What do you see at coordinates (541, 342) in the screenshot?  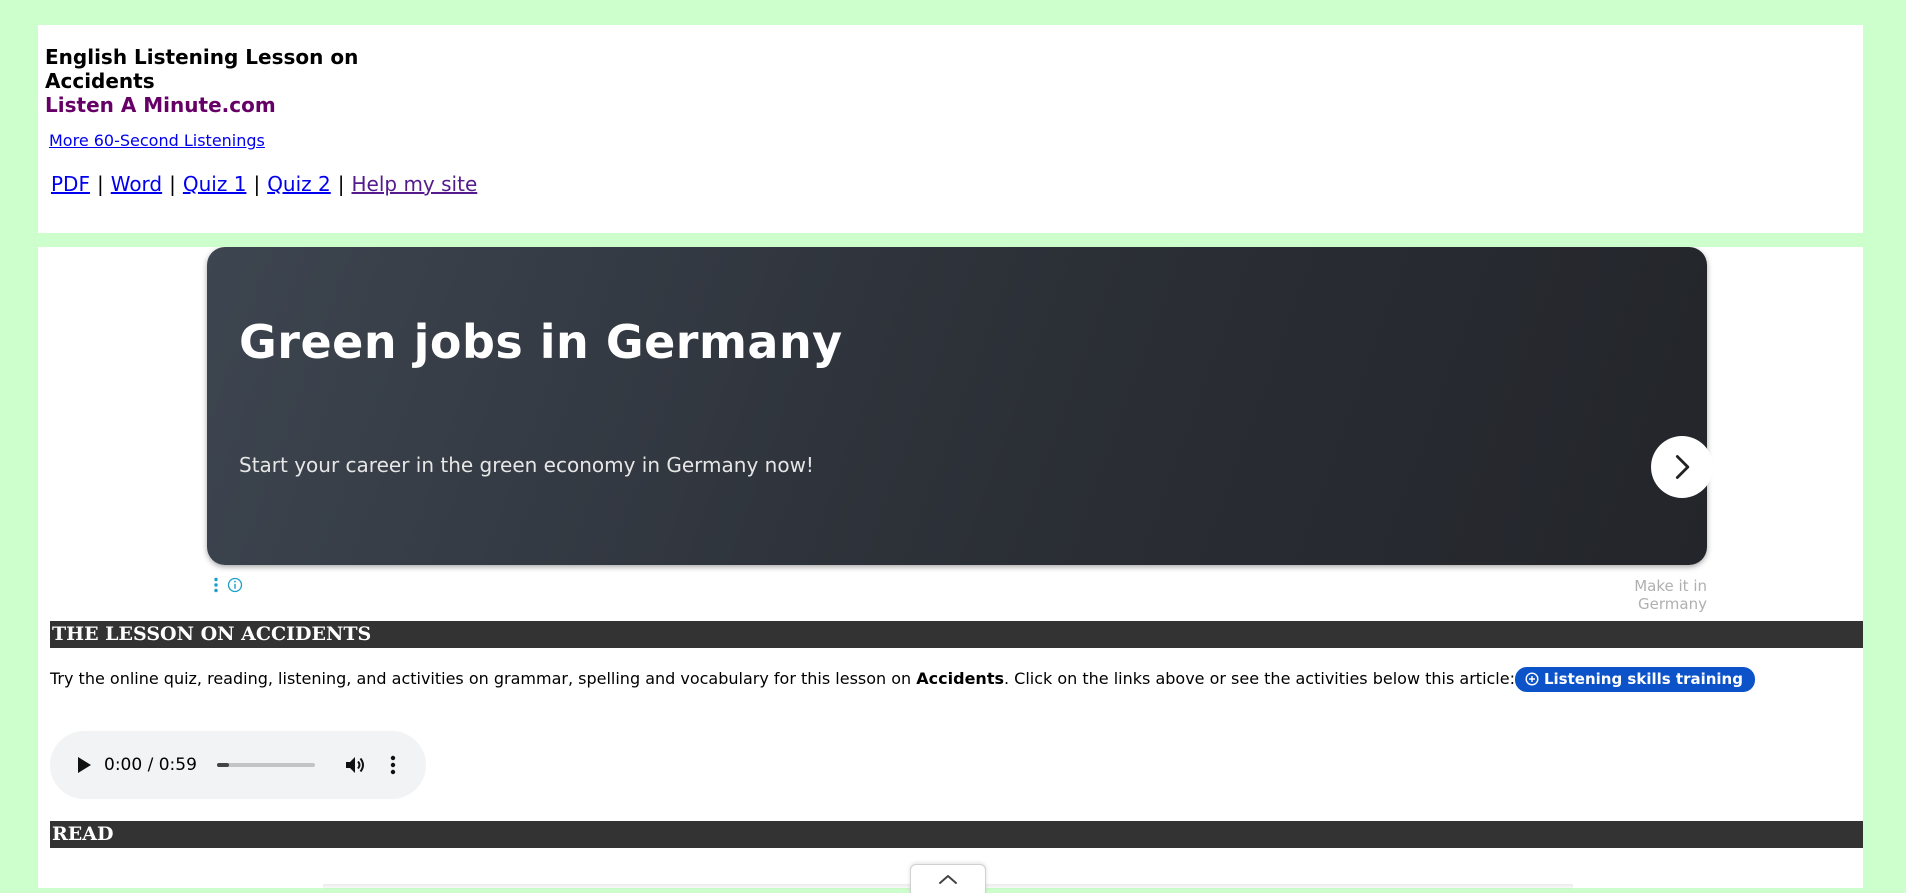 I see `ad-title: Green jobs in Germany` at bounding box center [541, 342].